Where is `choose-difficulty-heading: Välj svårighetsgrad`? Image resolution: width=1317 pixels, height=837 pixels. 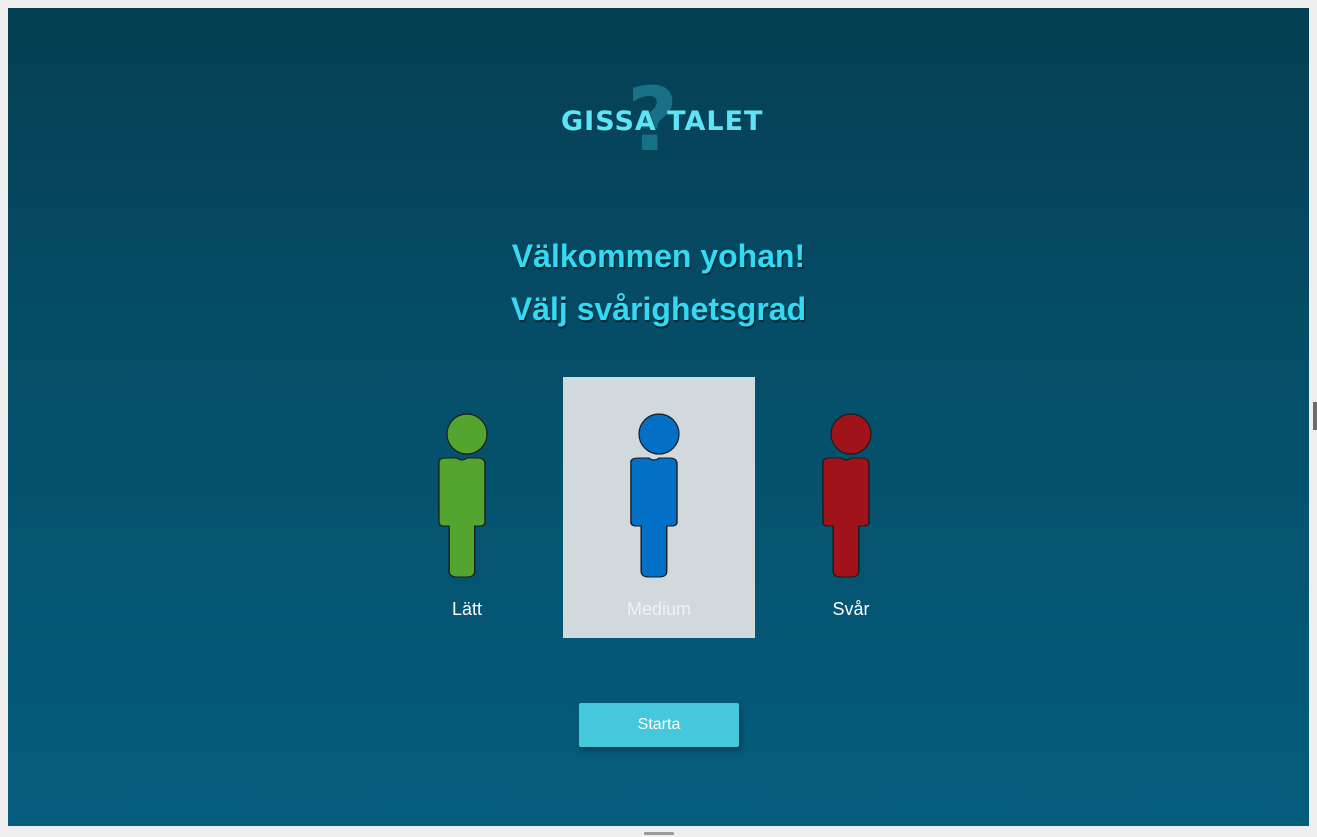
choose-difficulty-heading: Välj svårighetsgrad is located at coordinates (658, 309).